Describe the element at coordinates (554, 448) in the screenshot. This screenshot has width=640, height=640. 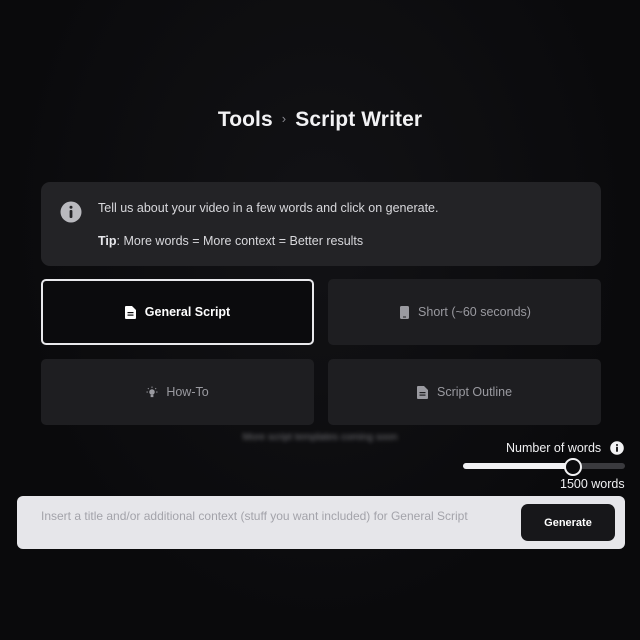
I see `number-of-words-label: Number of words` at that location.